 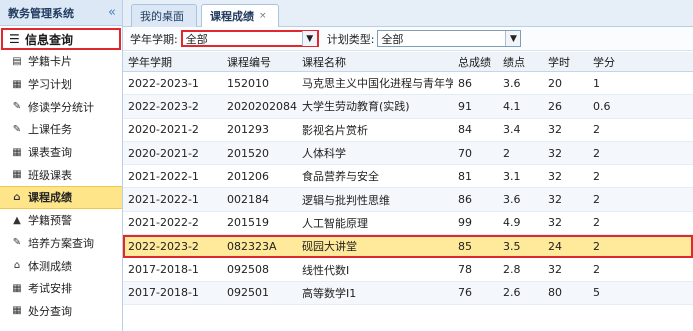 What do you see at coordinates (172, 62) in the screenshot?
I see `column-header: 学年学期` at bounding box center [172, 62].